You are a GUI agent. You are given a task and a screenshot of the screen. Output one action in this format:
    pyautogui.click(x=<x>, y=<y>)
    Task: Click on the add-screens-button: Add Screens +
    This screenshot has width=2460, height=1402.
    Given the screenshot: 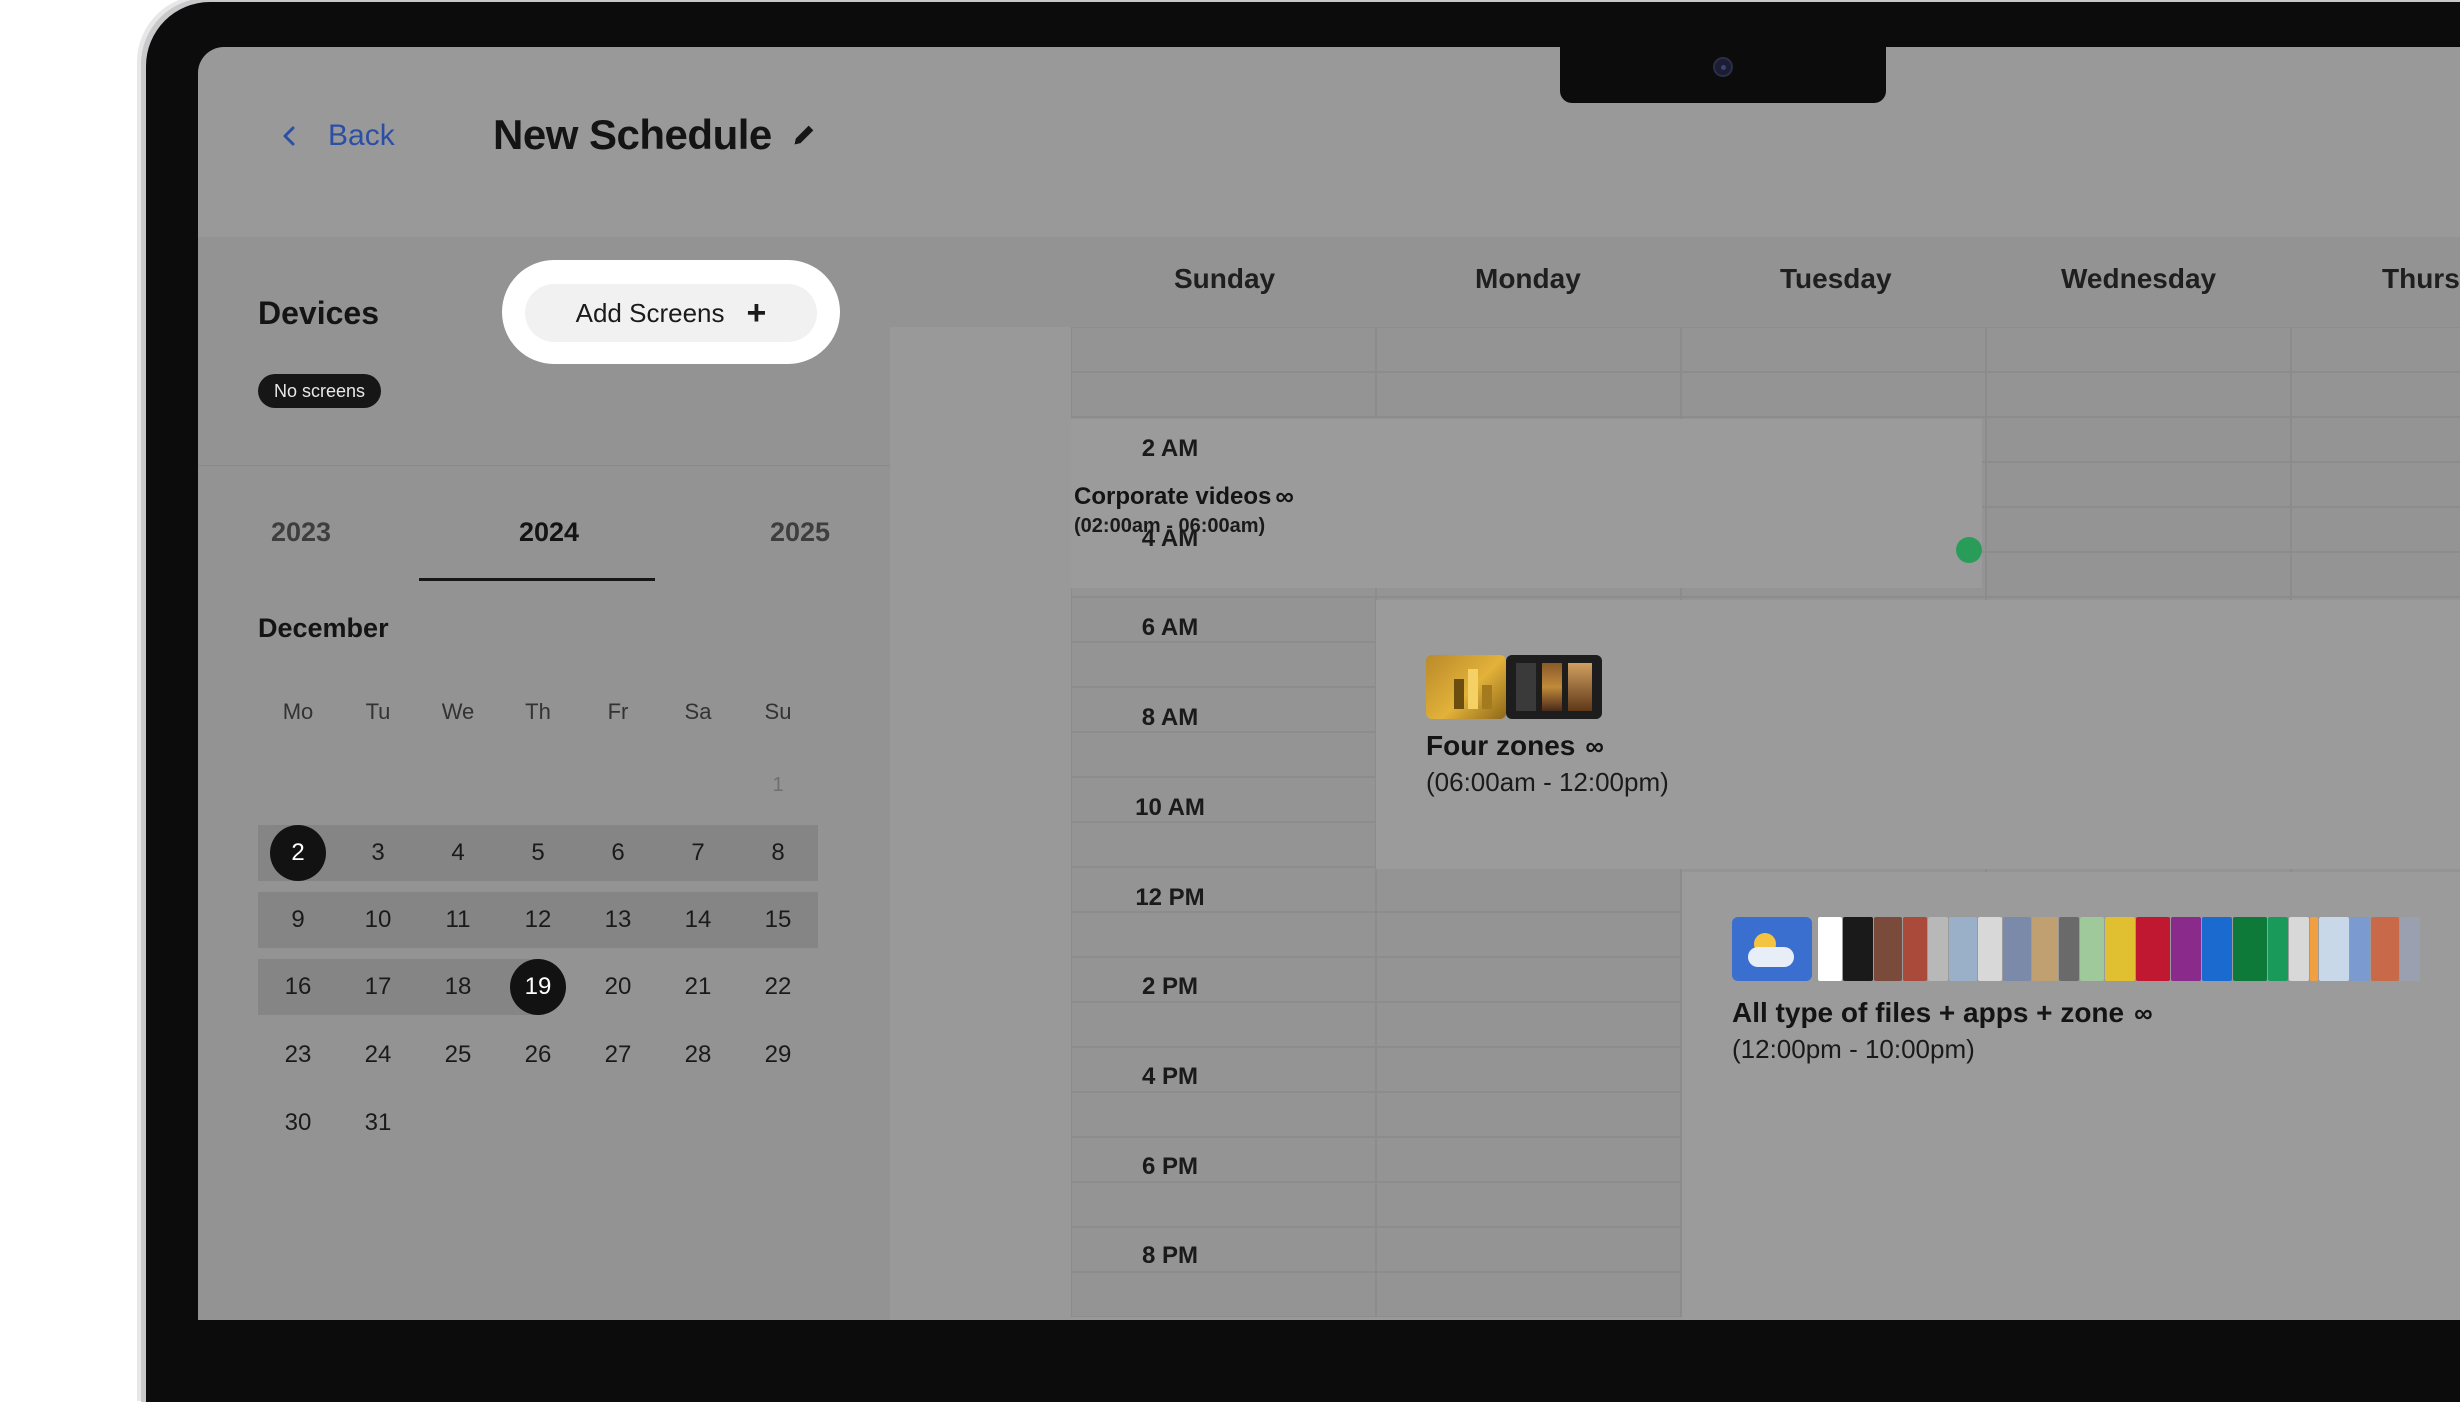 What is the action you would take?
    pyautogui.click(x=671, y=313)
    